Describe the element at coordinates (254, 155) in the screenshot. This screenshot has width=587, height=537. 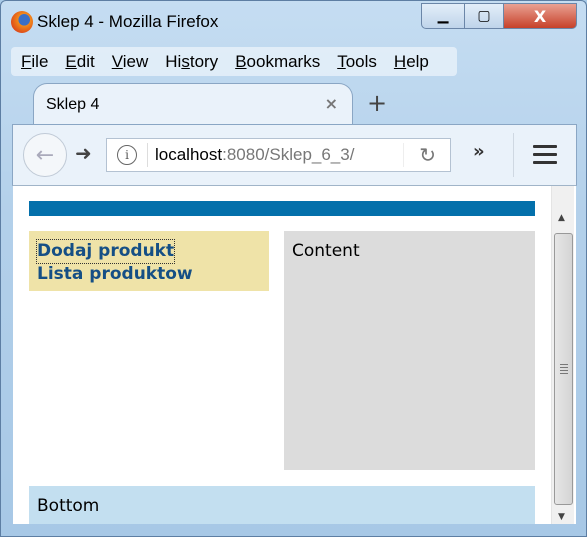
I see `url-text: localhost:8080/Sklep_6_3/` at that location.